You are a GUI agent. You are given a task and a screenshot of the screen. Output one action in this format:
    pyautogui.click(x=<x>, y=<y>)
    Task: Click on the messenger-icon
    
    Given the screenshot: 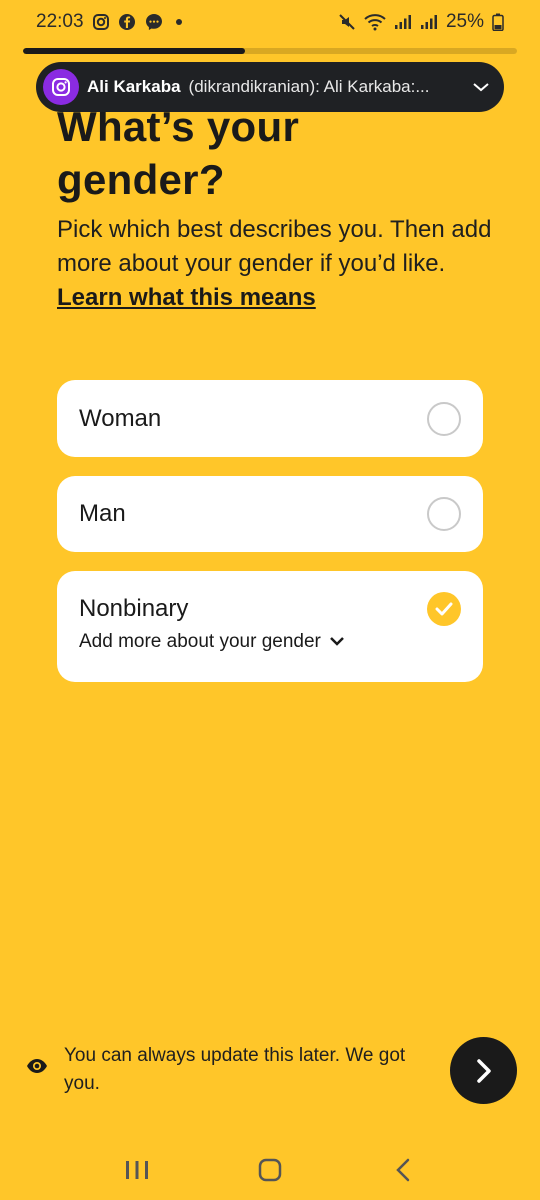 What is the action you would take?
    pyautogui.click(x=154, y=22)
    